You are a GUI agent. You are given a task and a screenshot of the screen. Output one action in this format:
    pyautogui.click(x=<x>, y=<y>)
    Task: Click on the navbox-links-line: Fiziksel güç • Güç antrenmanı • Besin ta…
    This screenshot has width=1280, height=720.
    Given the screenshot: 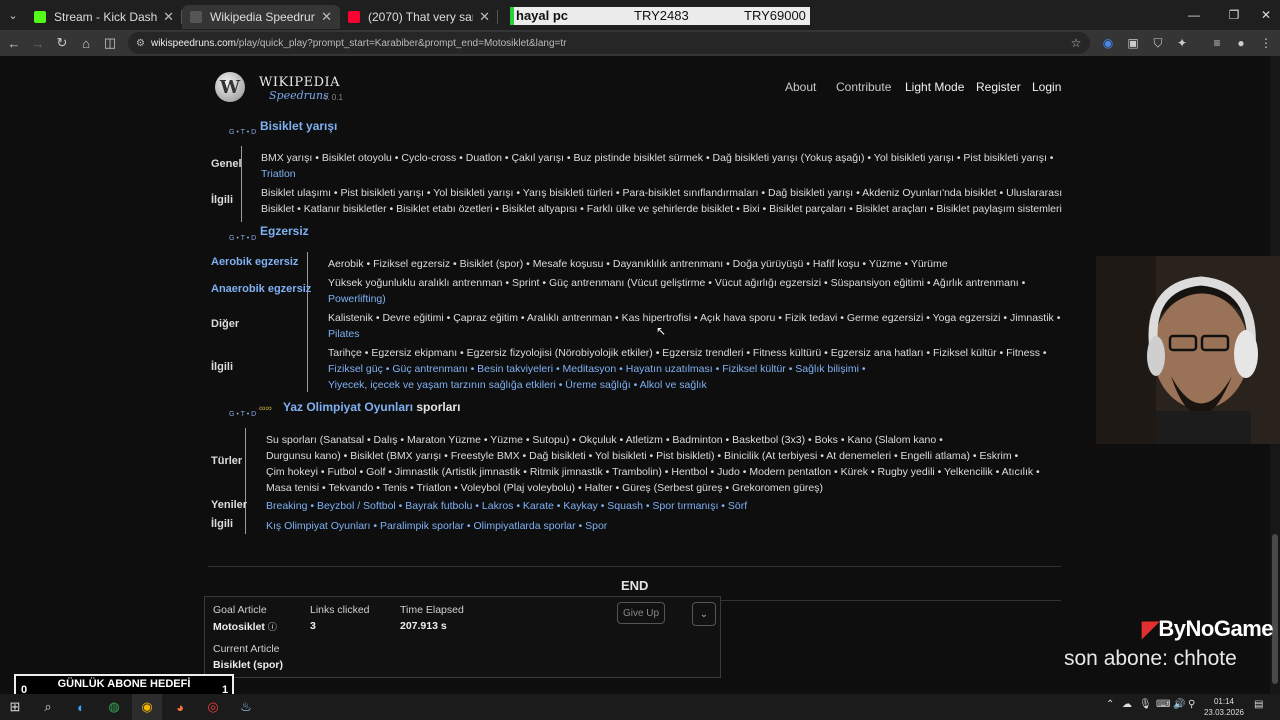 What is the action you would take?
    pyautogui.click(x=597, y=369)
    